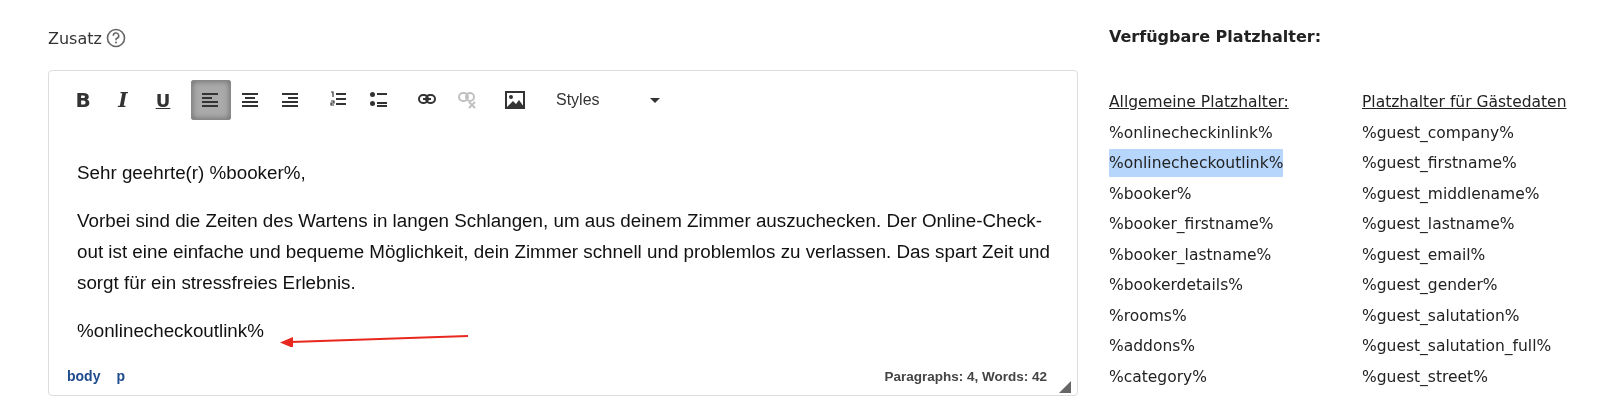 This screenshot has height=408, width=1600. I want to click on bullet-list-icon, so click(379, 100).